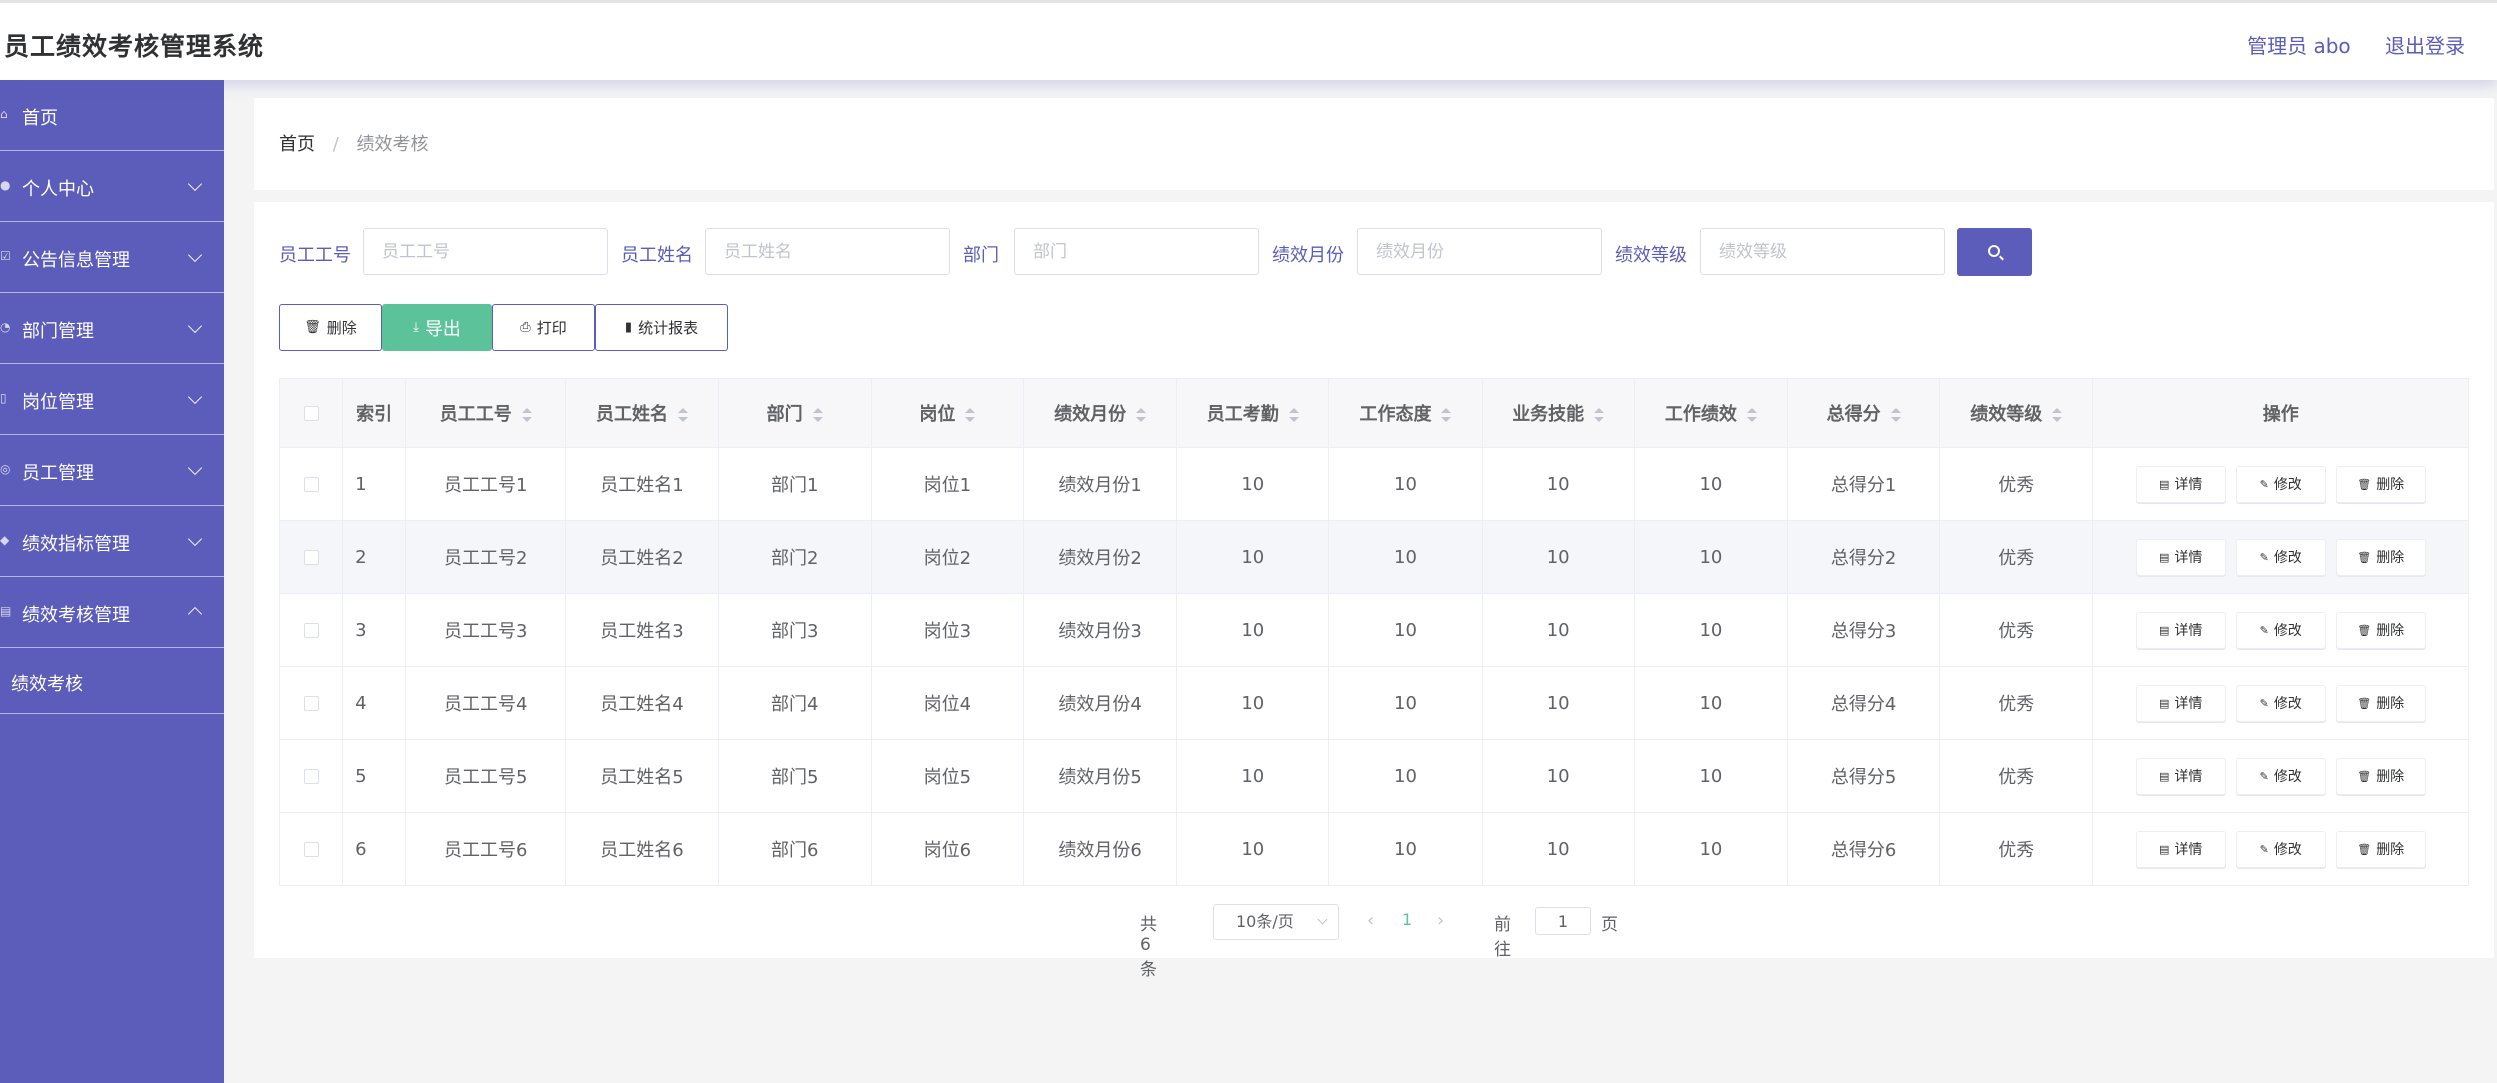 This screenshot has height=1083, width=2497. Describe the element at coordinates (1563, 921) in the screenshot. I see `goto-page-input` at that location.